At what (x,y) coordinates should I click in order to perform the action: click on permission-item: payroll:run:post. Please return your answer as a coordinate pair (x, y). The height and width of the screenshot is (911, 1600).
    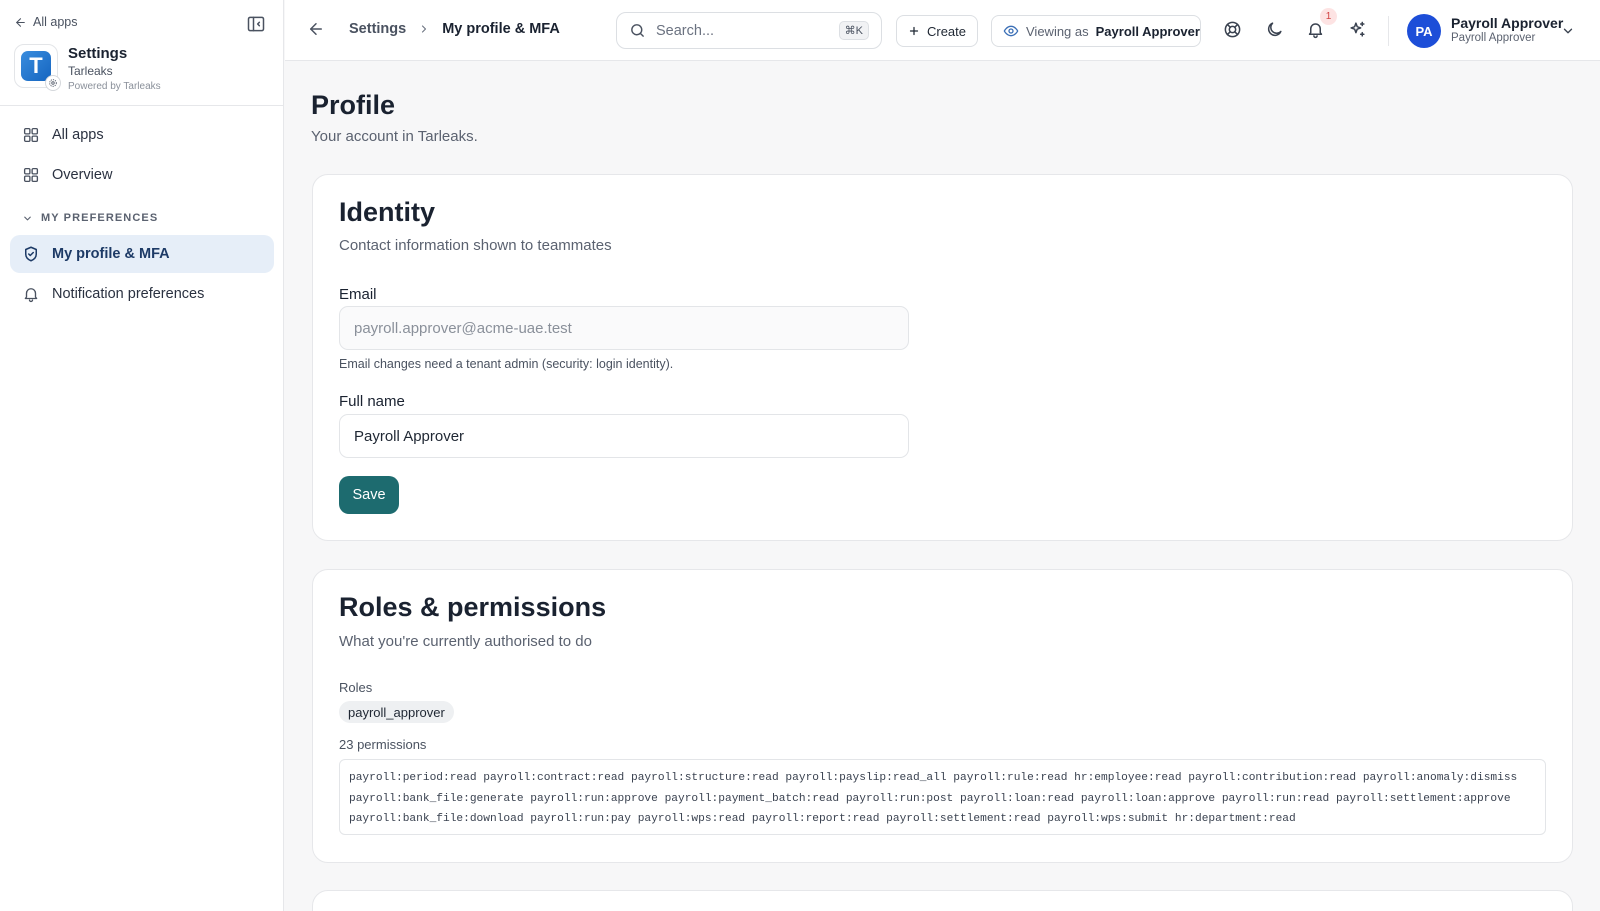
    Looking at the image, I should click on (899, 798).